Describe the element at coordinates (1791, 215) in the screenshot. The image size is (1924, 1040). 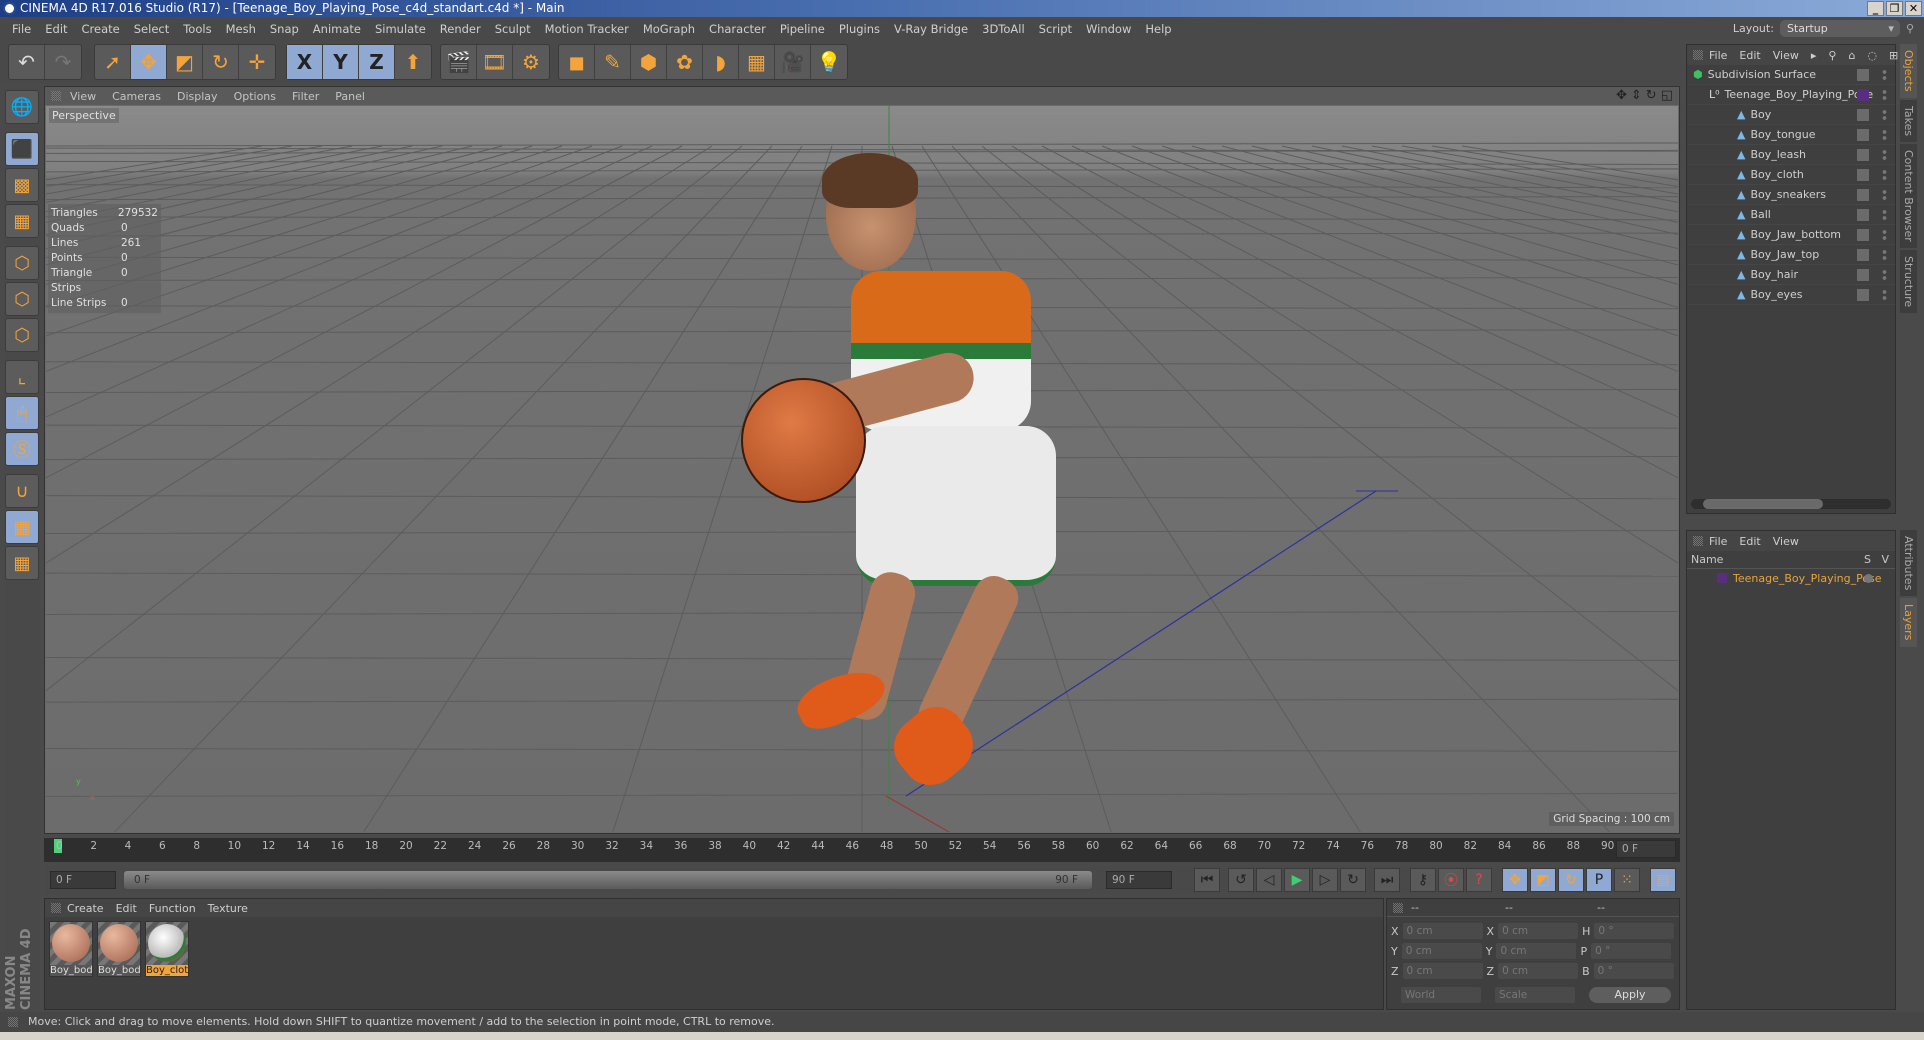
I see `object-row: ▲ Ball` at that location.